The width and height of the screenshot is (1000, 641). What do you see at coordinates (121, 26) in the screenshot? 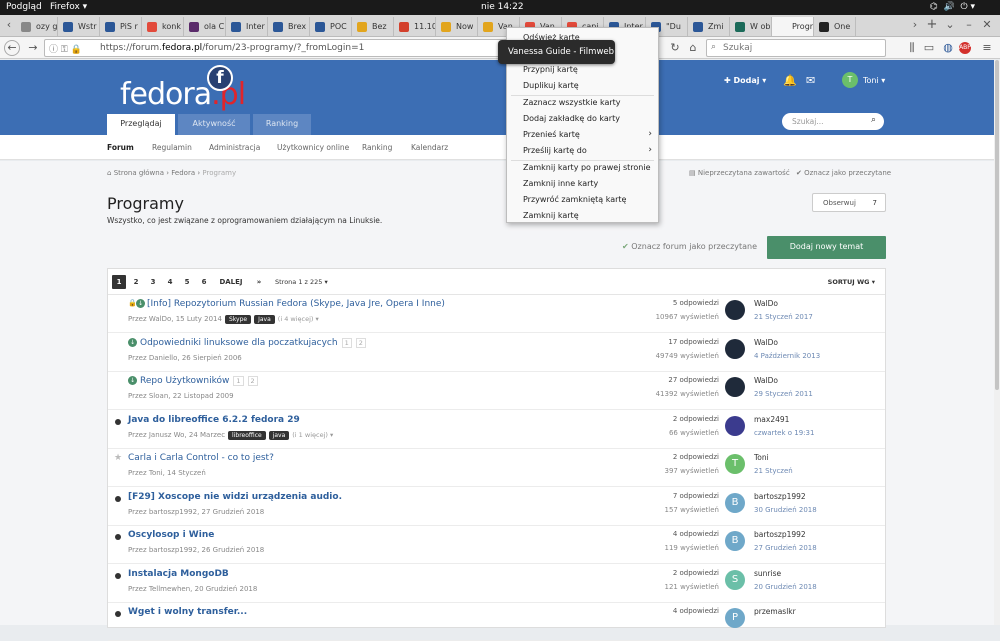
I see `browser-tab: PiS r` at bounding box center [121, 26].